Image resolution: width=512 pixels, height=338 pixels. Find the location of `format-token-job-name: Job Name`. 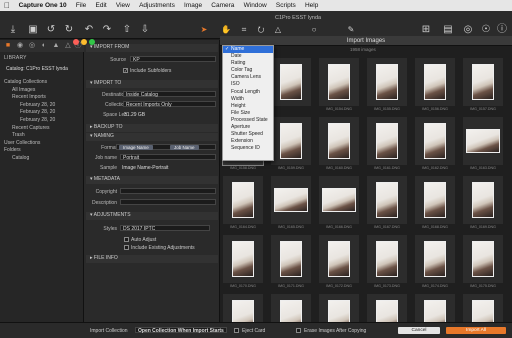

format-token-job-name: Job Name is located at coordinates (184, 147).